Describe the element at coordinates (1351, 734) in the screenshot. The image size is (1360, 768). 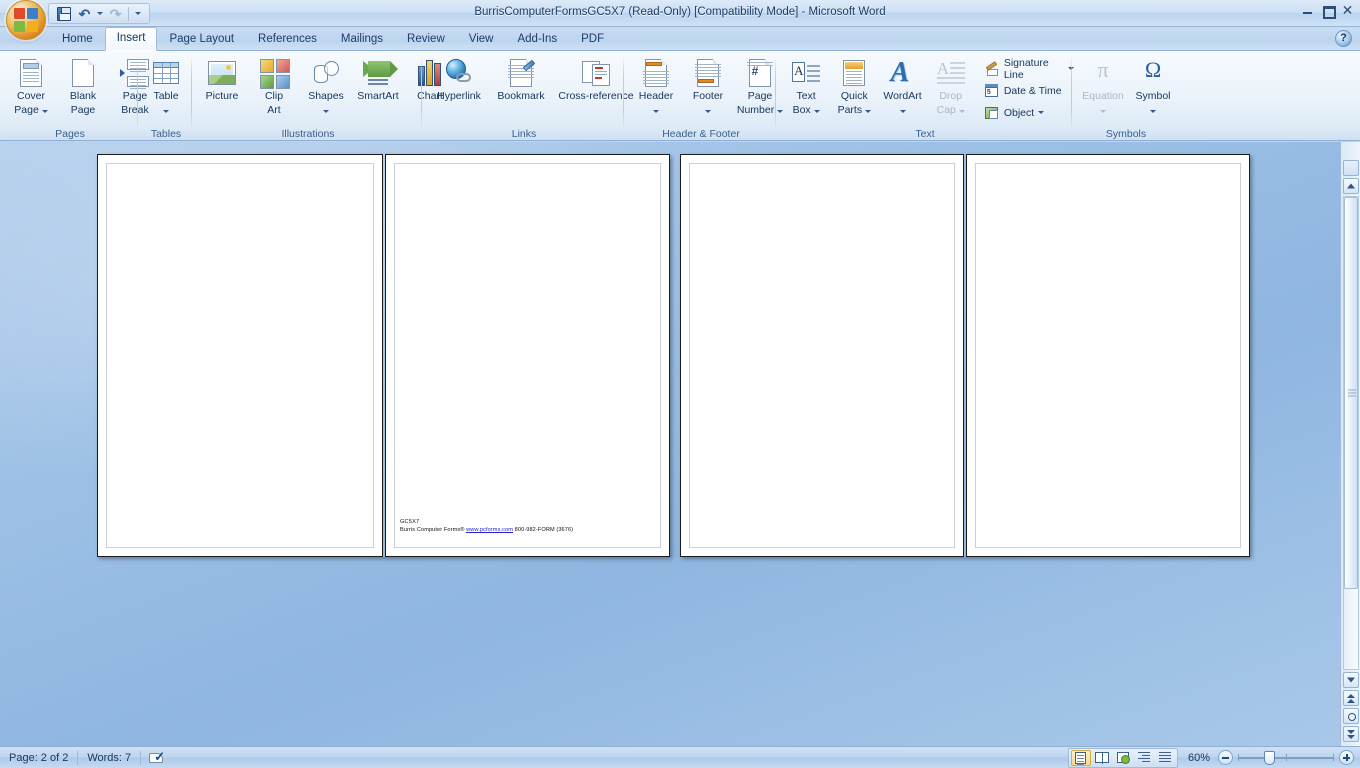
I see `next-page-button` at that location.